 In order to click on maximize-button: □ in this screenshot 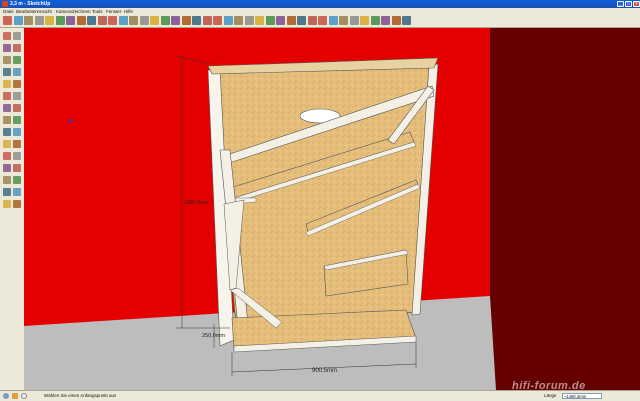, I will do `click(628, 4)`.